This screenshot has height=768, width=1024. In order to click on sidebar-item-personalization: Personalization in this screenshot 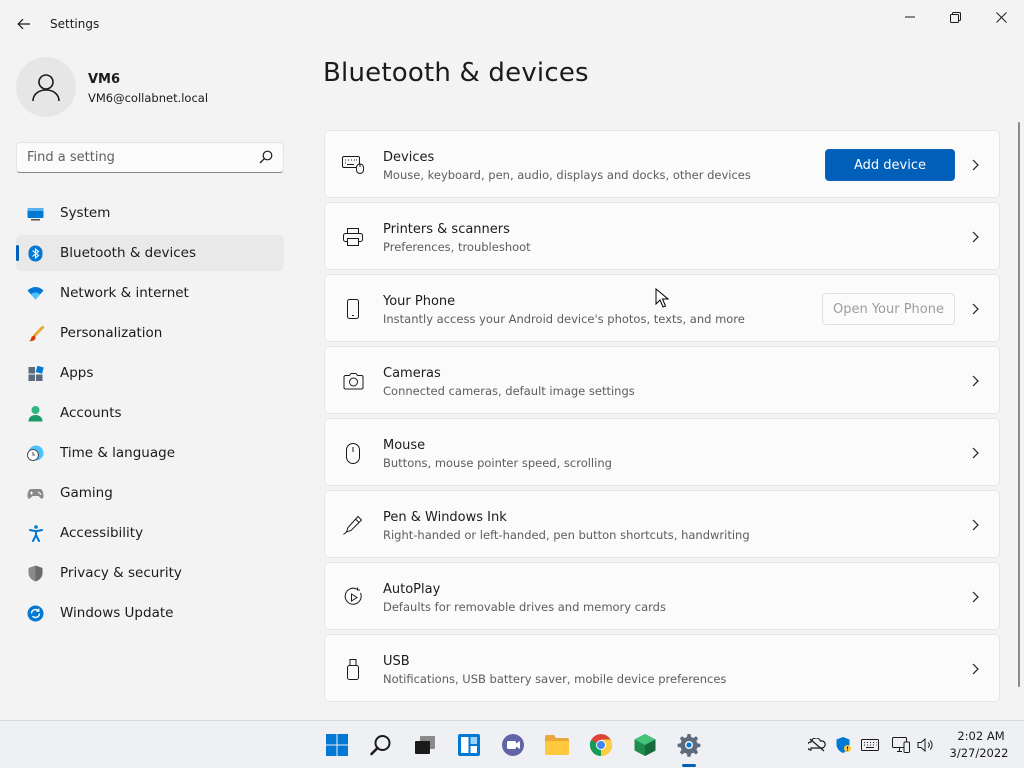, I will do `click(150, 333)`.